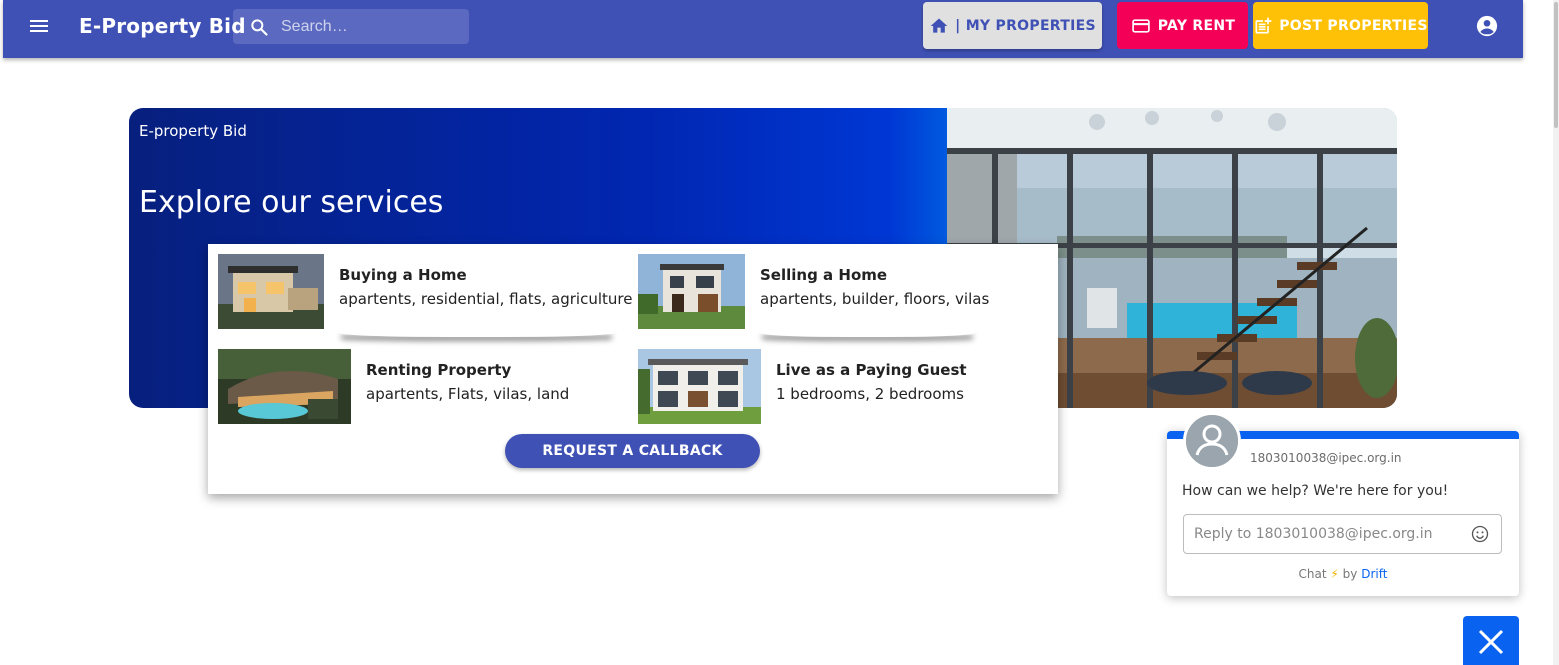 This screenshot has width=1559, height=665. Describe the element at coordinates (824, 275) in the screenshot. I see `service-title: Selling a Home` at that location.